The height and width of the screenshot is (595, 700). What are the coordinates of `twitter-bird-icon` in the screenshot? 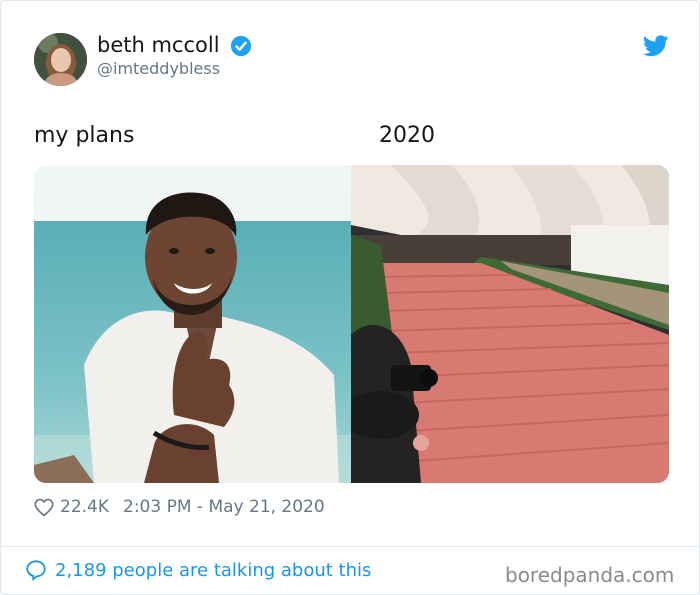 It's located at (656, 46).